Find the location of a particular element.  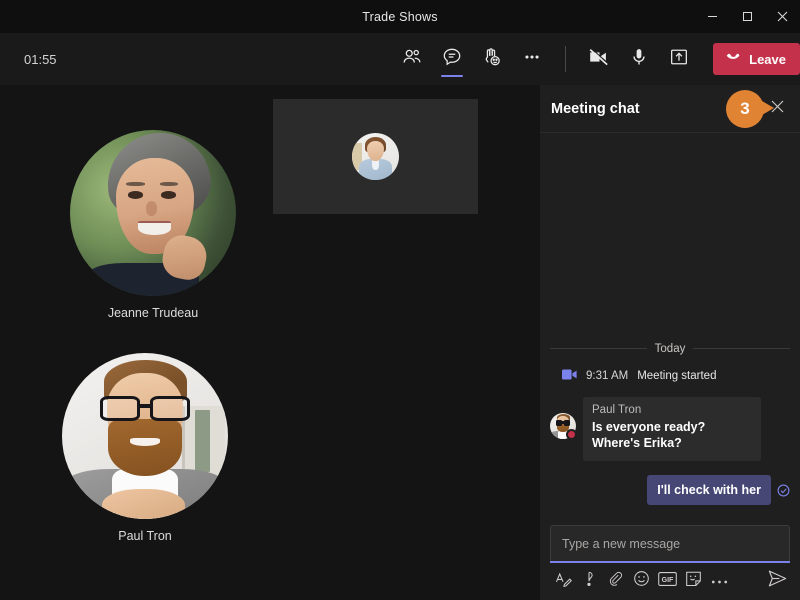

message-input: Type a new message is located at coordinates (670, 544).